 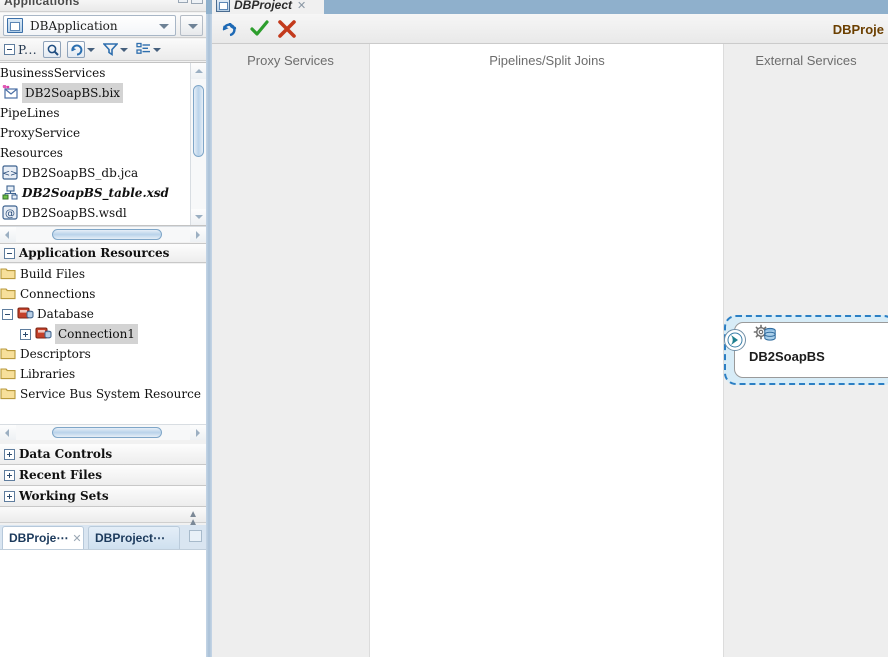 I want to click on editor-tabs-minimize-icon, so click(x=195, y=536).